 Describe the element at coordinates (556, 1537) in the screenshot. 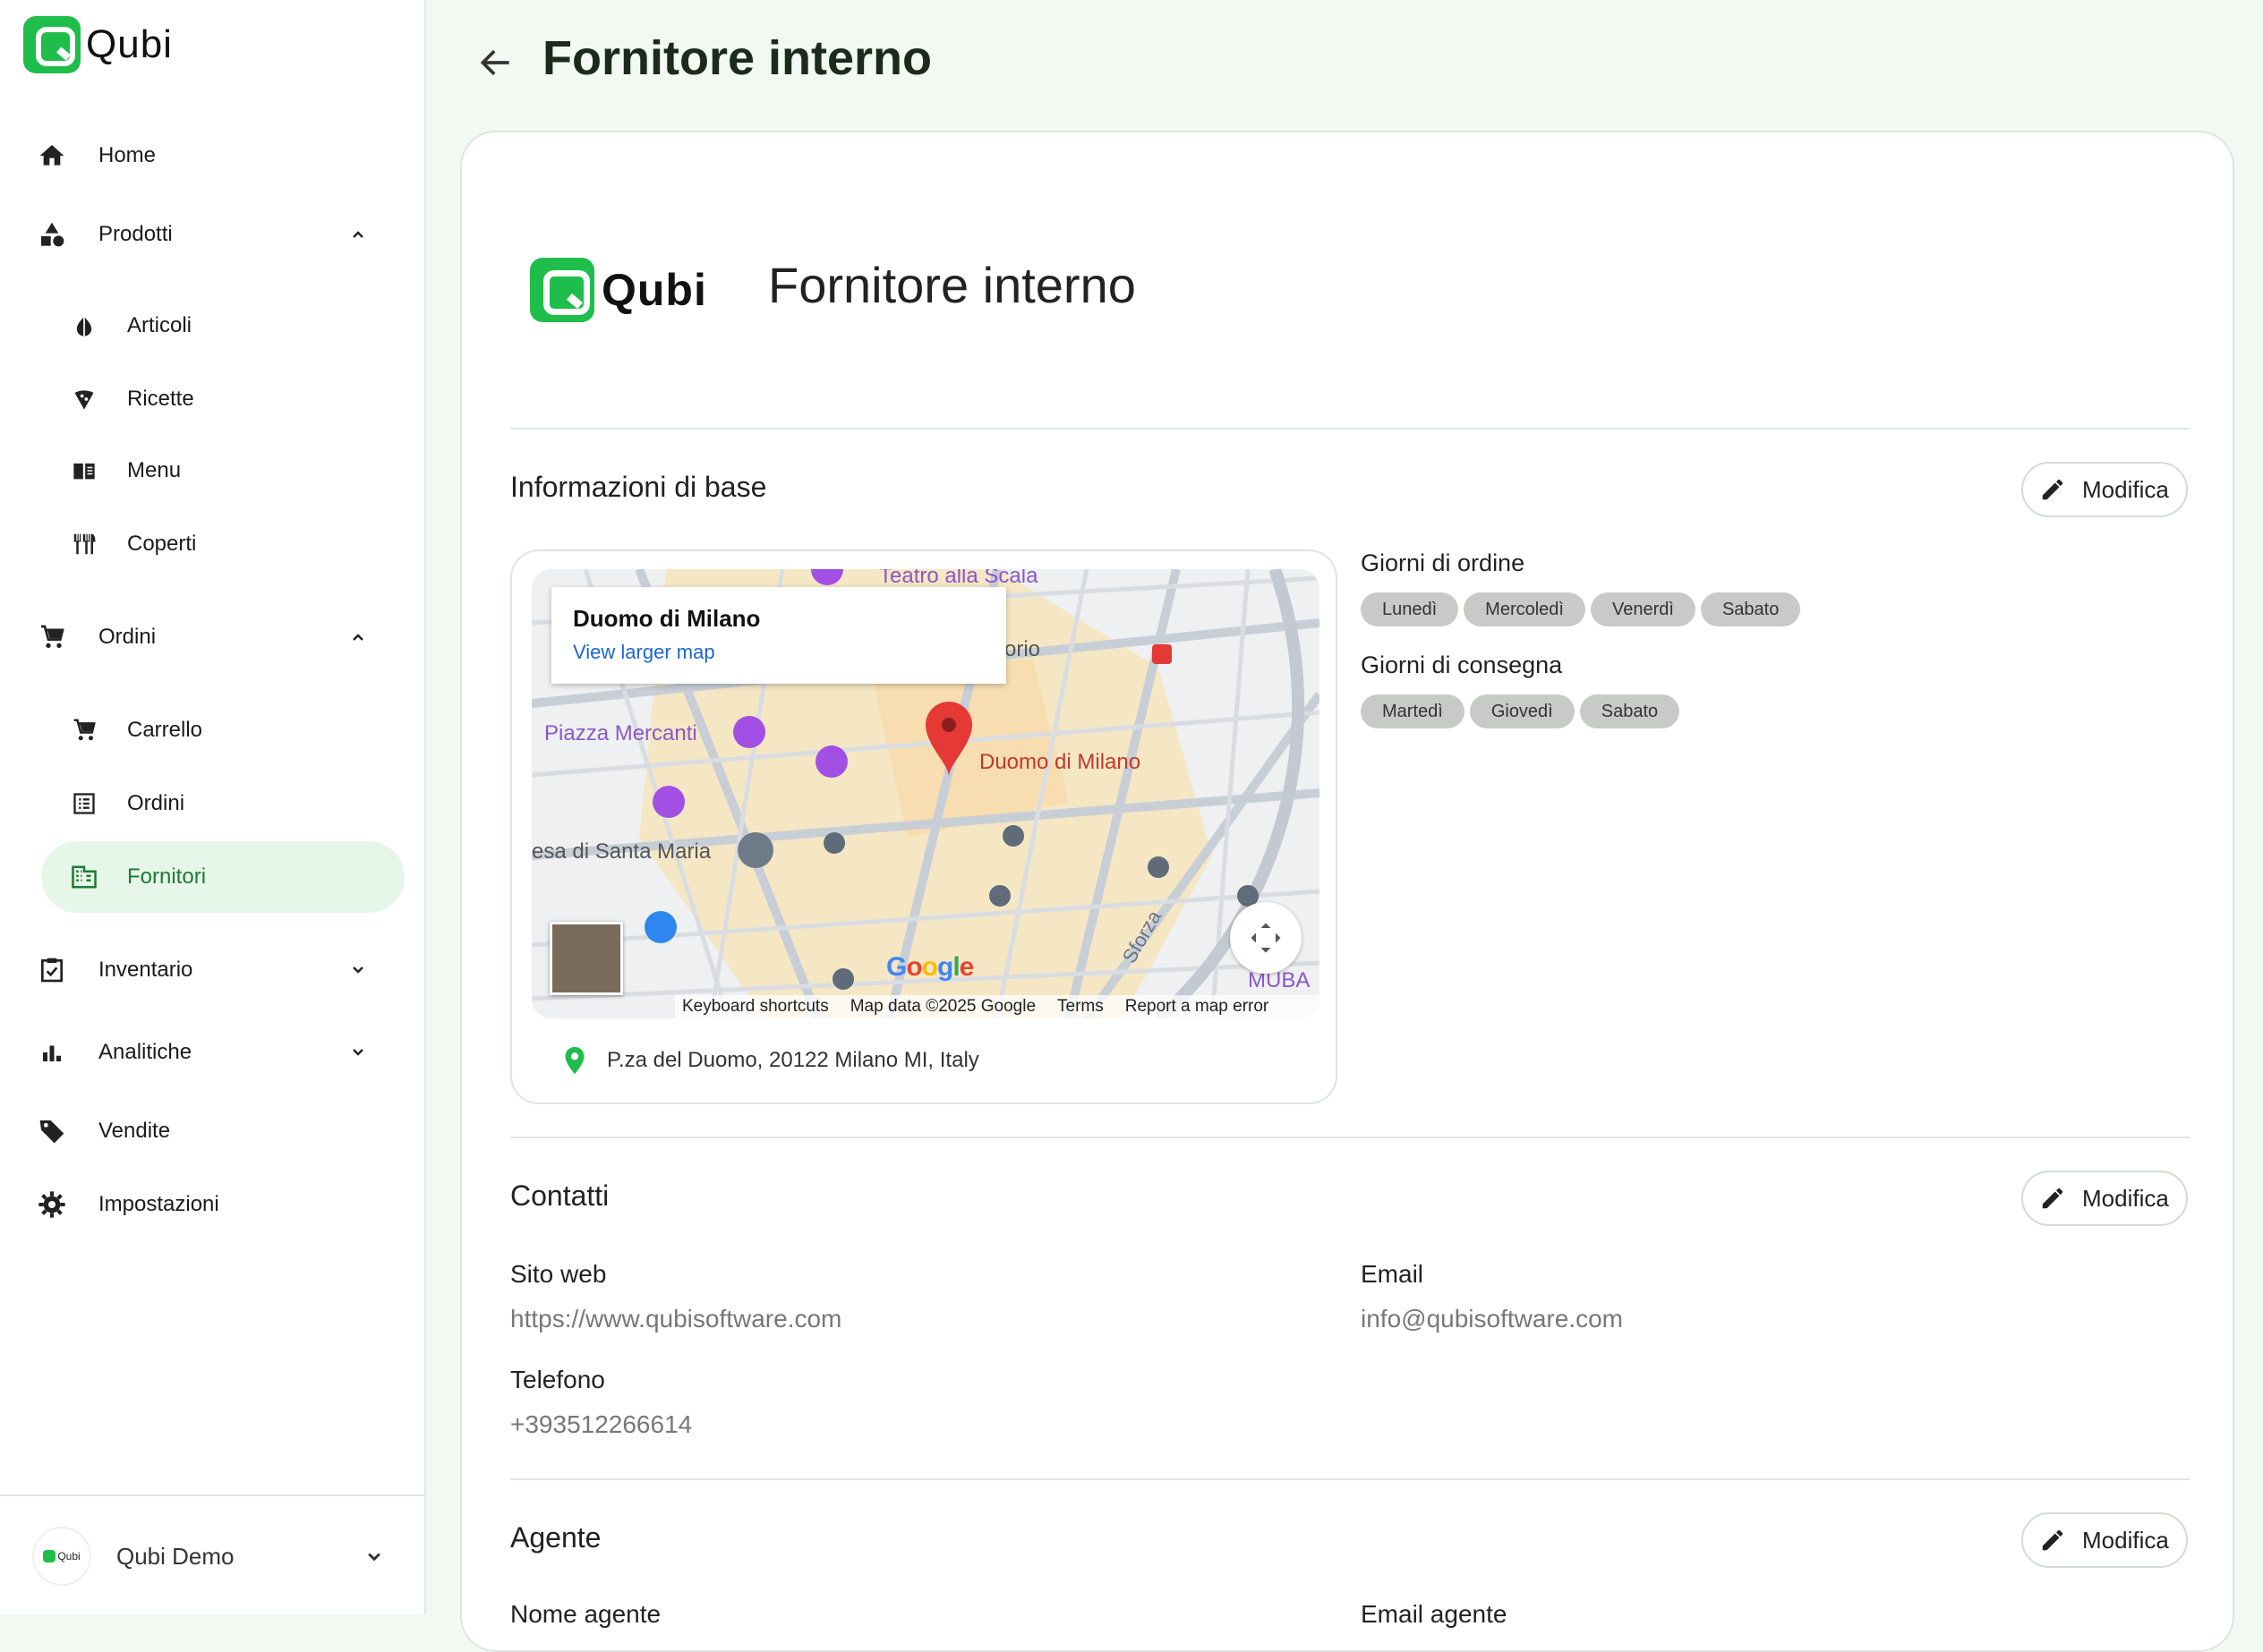

I see `section-title-agent: Agente` at that location.